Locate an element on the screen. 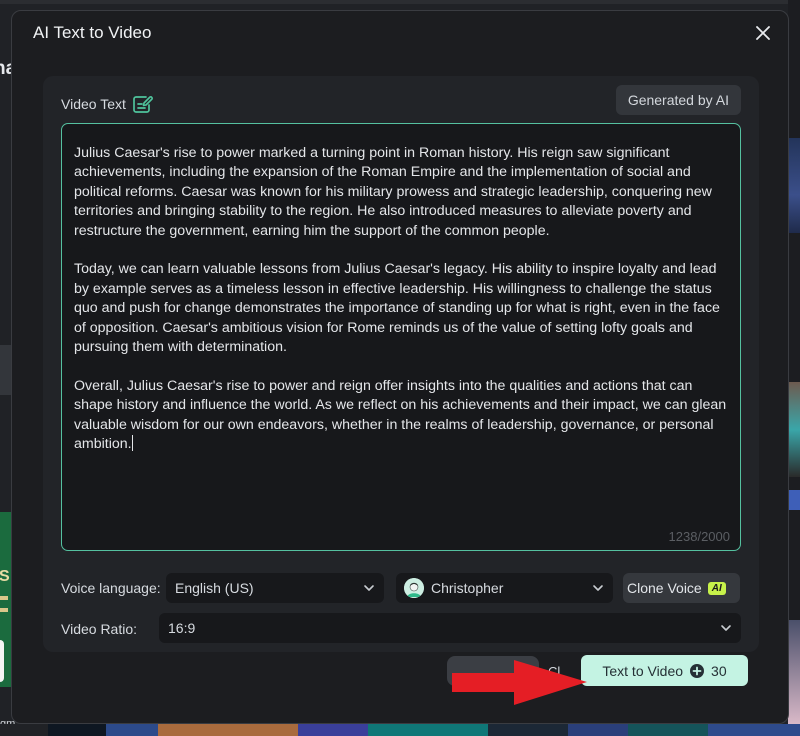 Image resolution: width=800 pixels, height=736 pixels. text-to-video-label: Text to Video is located at coordinates (643, 670).